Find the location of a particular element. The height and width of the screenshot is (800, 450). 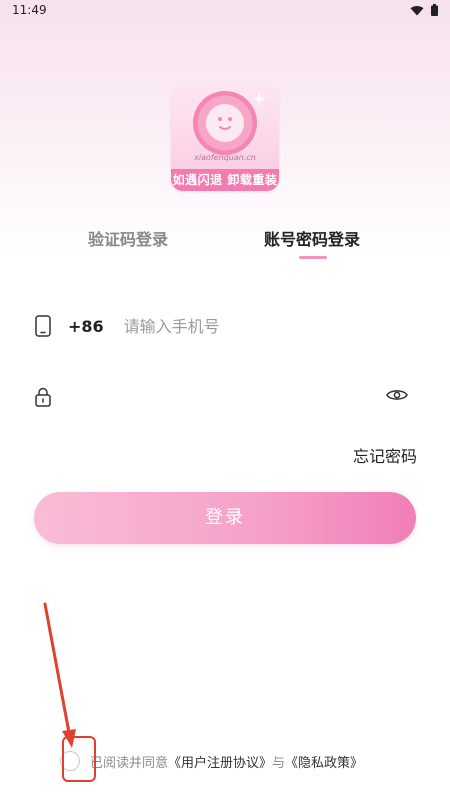

status-icons is located at coordinates (424, 10).